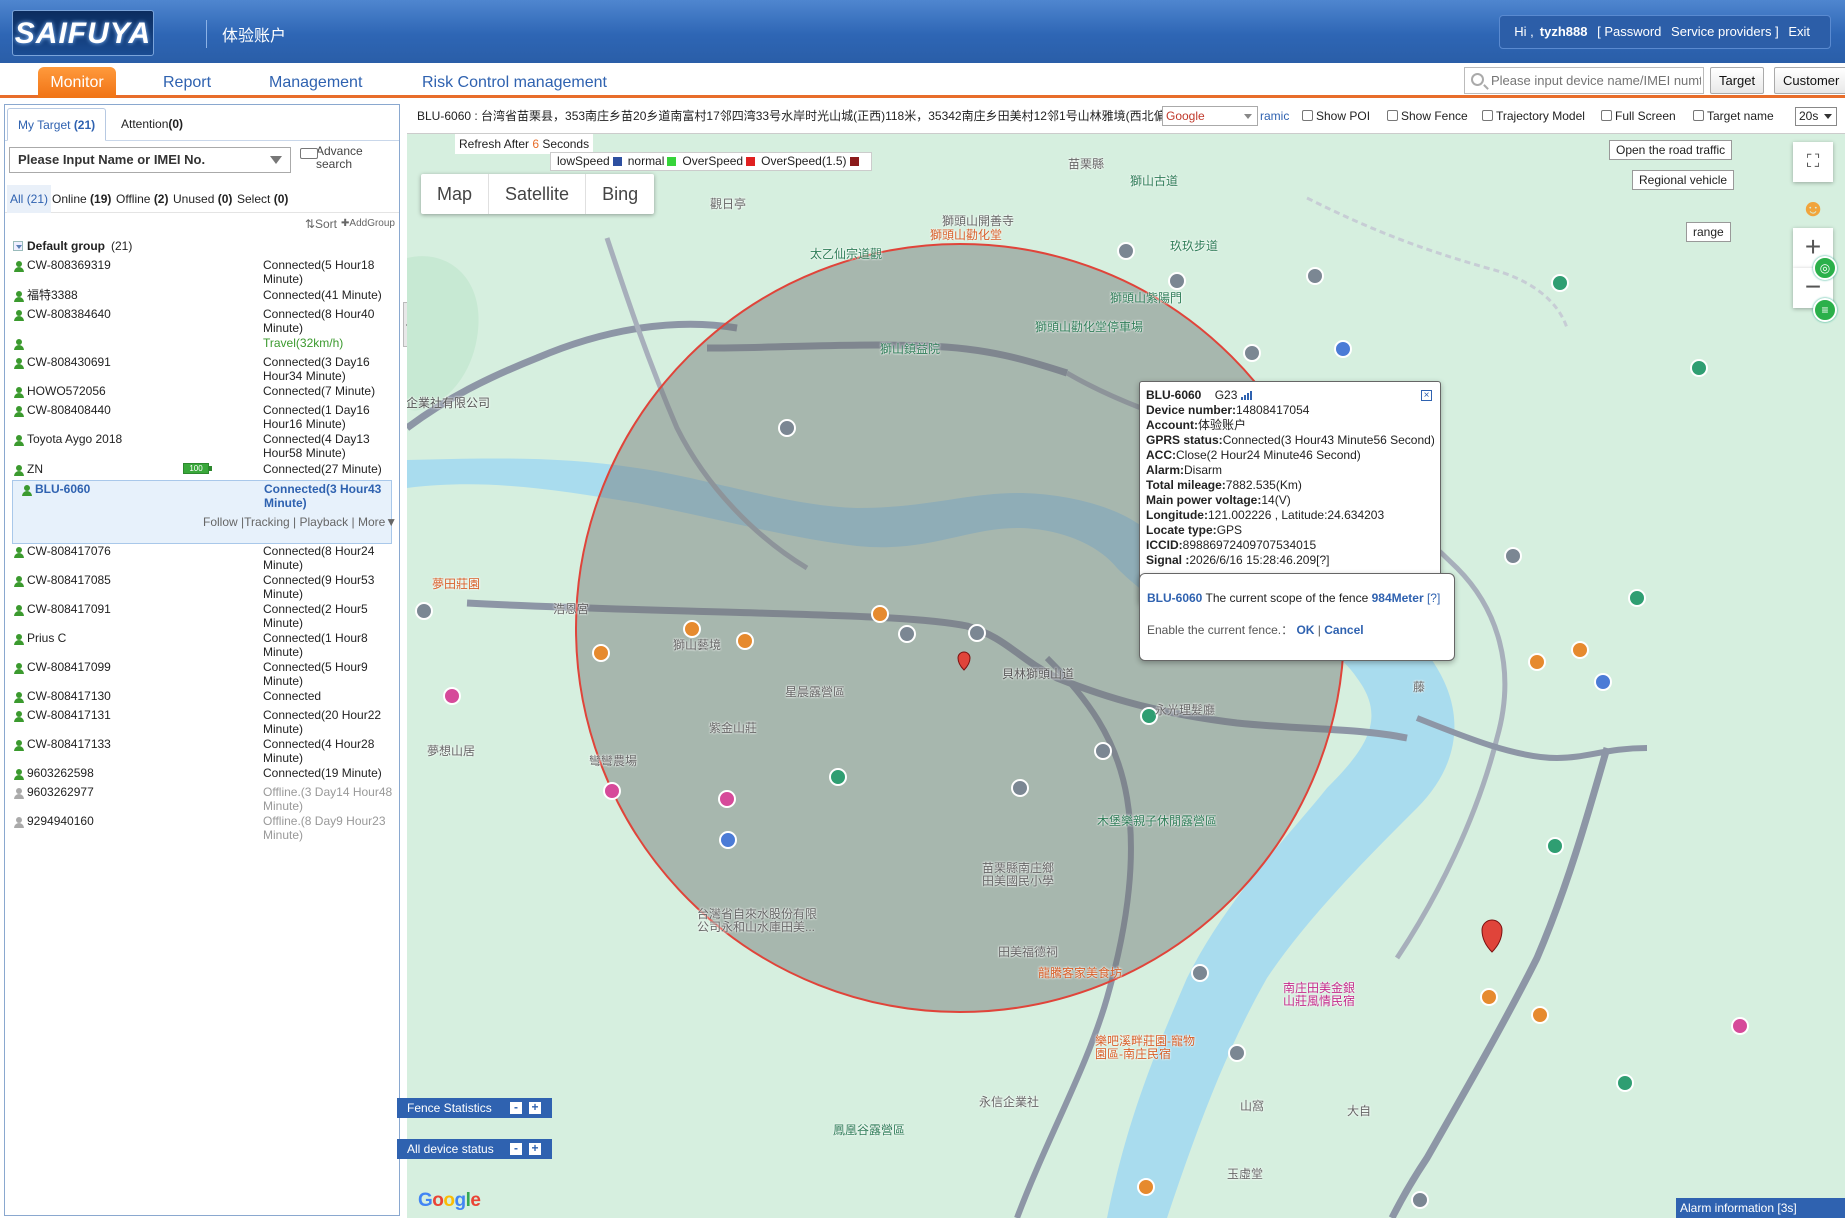 The height and width of the screenshot is (1218, 1845). Describe the element at coordinates (202, 558) in the screenshot. I see `device-row: CW-808417076 Connected(8 Hour24 Minute)` at that location.